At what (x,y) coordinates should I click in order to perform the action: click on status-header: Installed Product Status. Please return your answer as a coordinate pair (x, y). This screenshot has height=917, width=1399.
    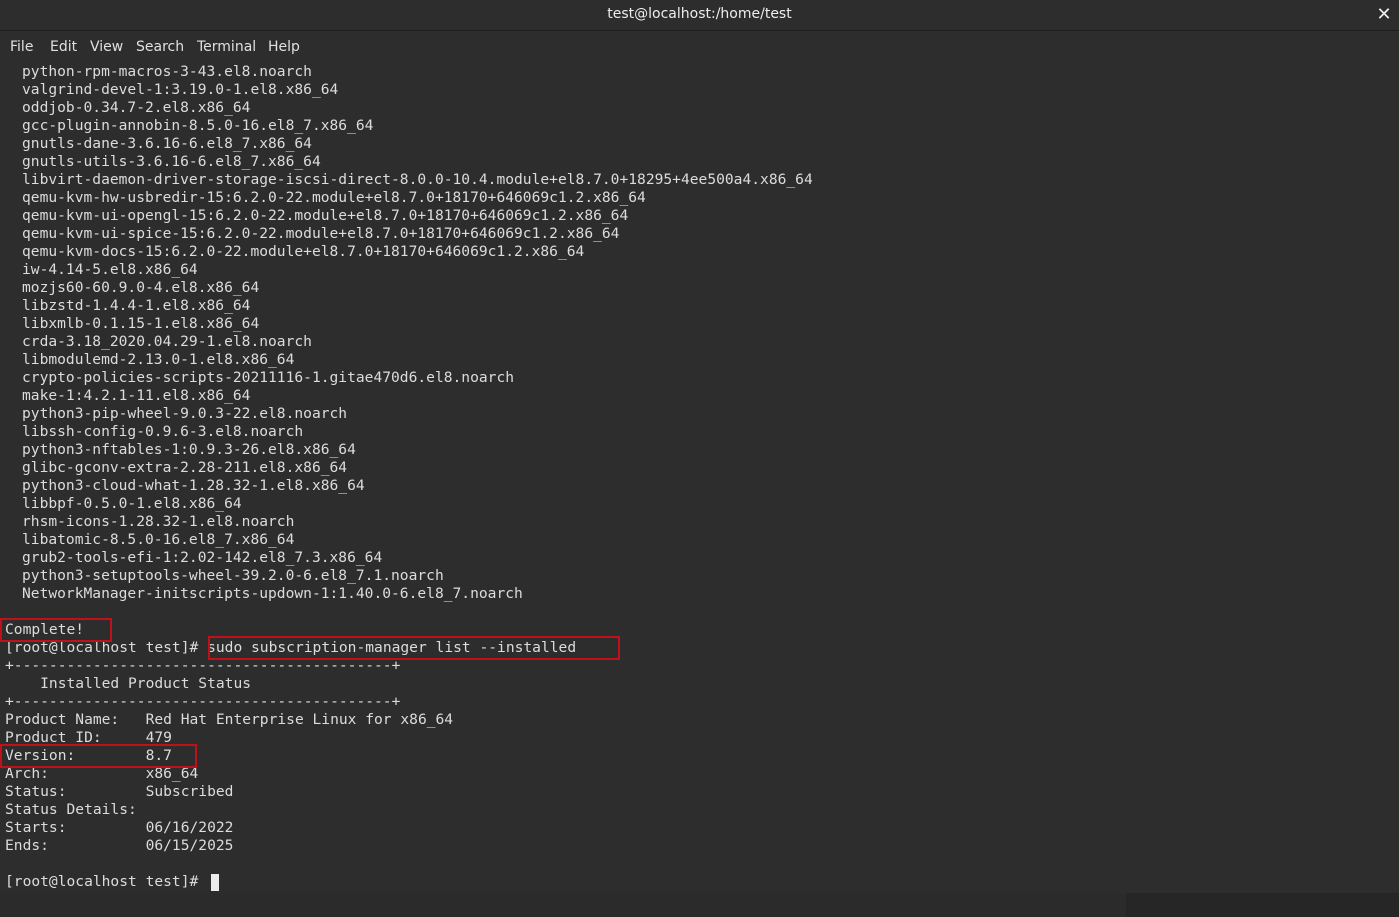
    Looking at the image, I should click on (128, 683).